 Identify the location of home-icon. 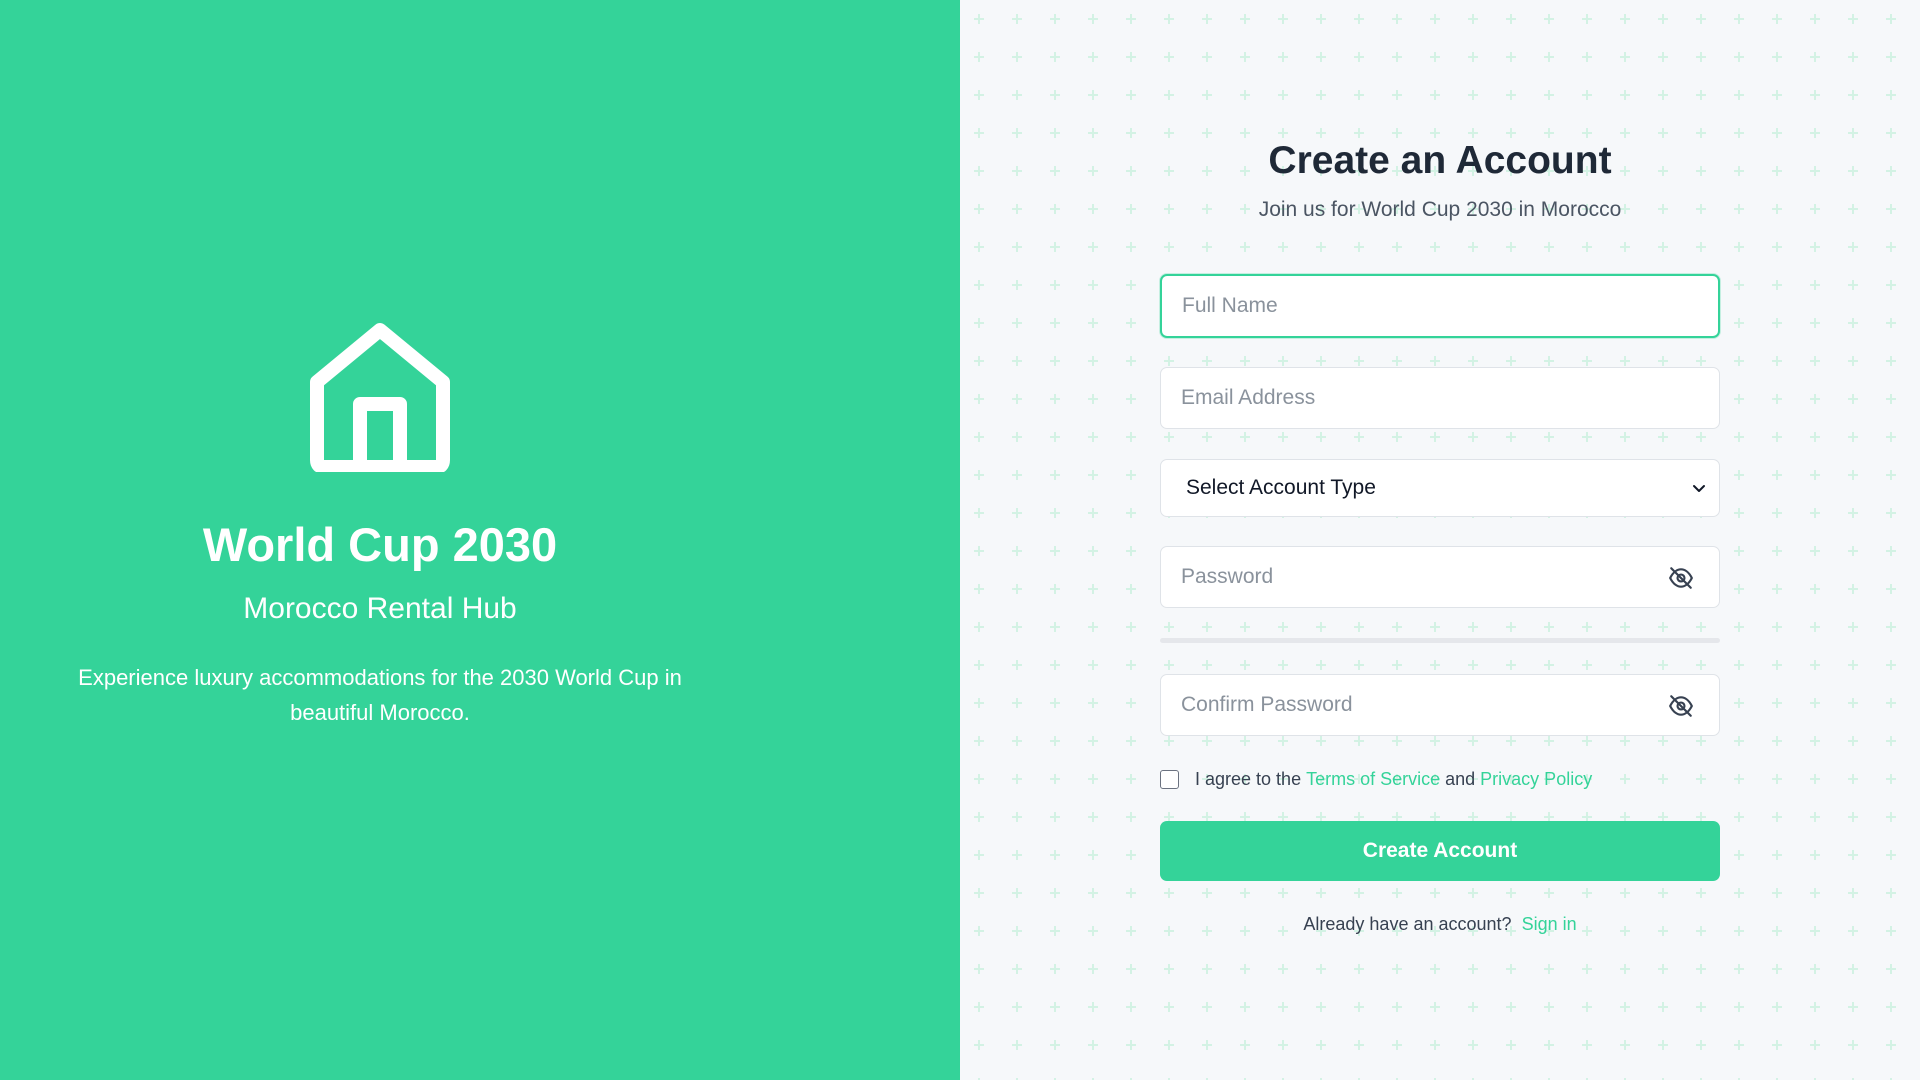
(380, 397).